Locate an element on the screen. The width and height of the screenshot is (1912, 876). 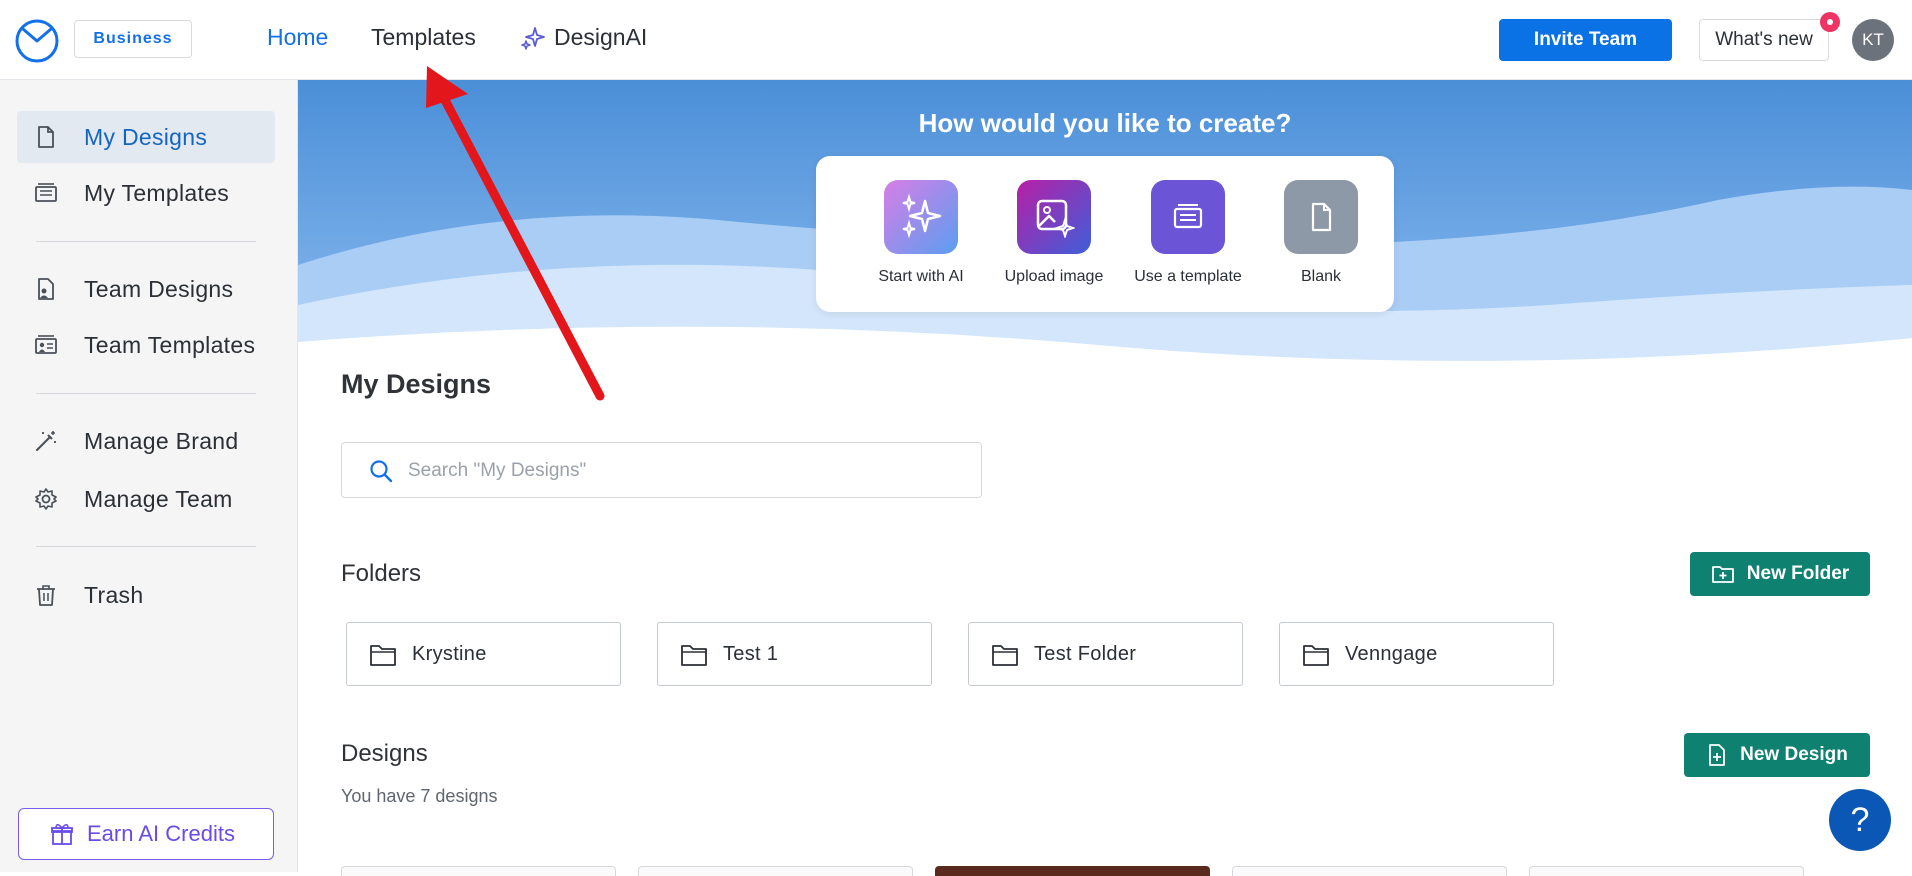
earn-ai-credits-label: Earn AI Credits is located at coordinates (161, 833).